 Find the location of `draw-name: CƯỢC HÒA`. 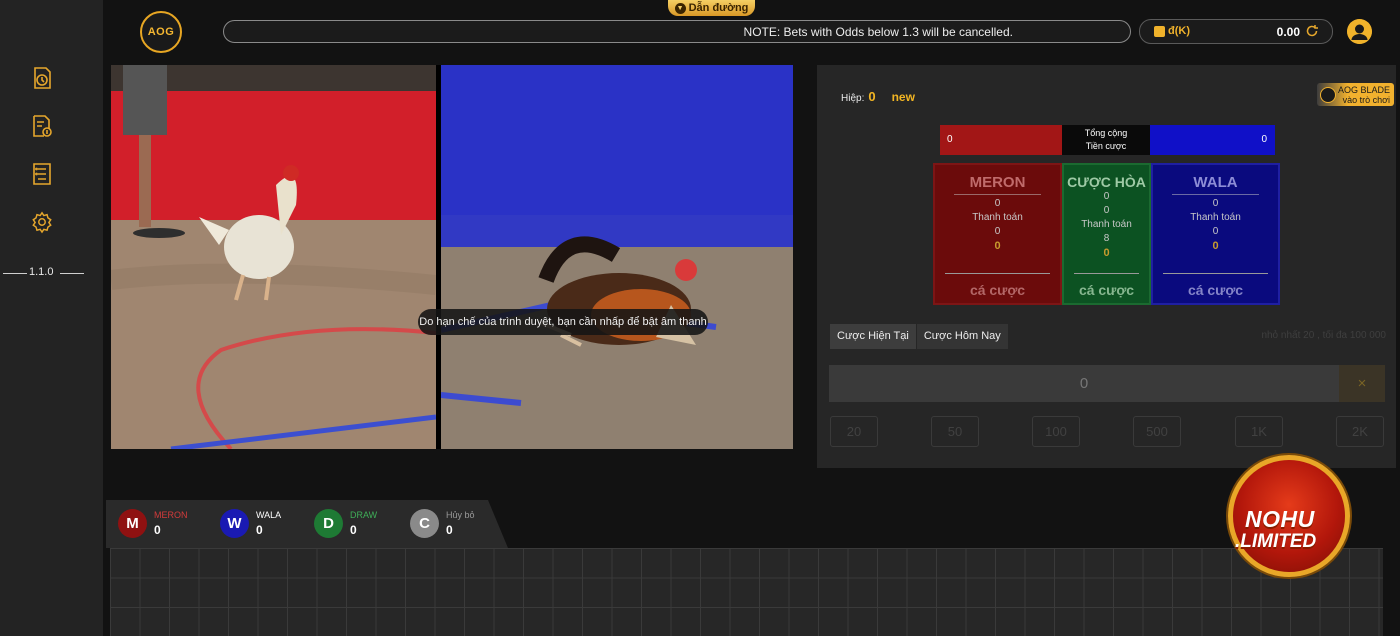

draw-name: CƯỢC HÒA is located at coordinates (1106, 182).